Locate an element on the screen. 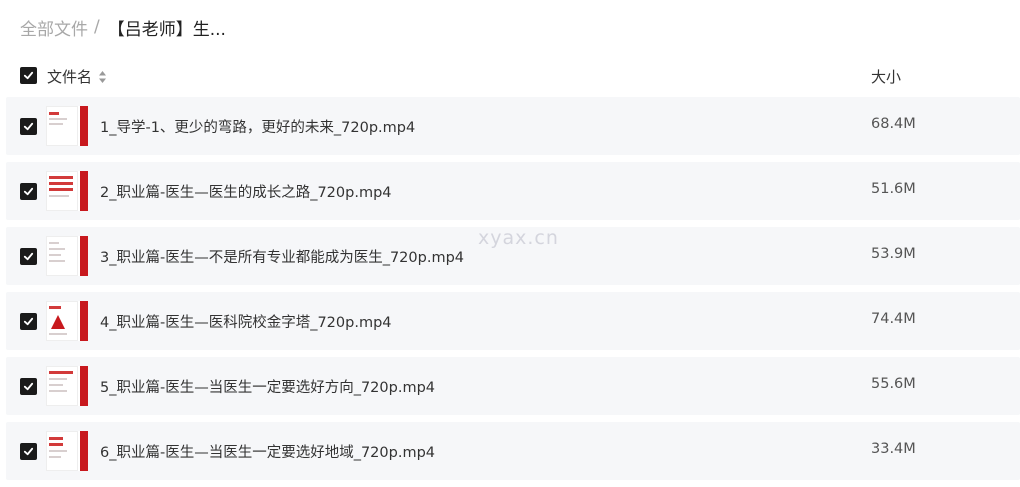 The width and height of the screenshot is (1020, 487). sort-icon is located at coordinates (102, 77).